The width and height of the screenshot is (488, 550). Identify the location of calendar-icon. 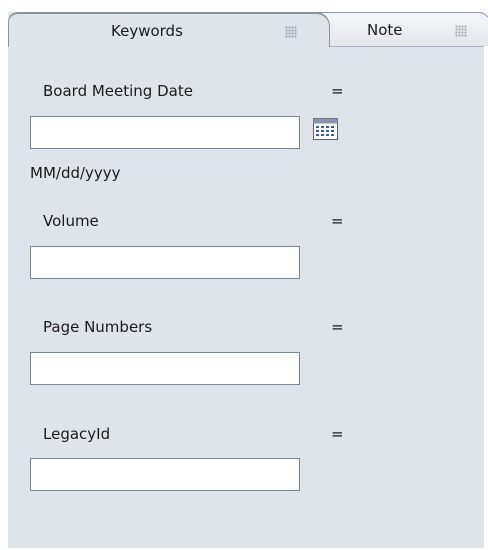
(325, 129).